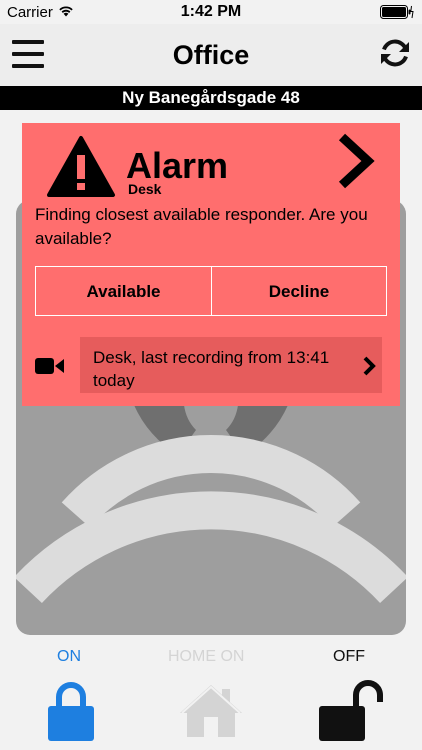 The width and height of the screenshot is (422, 750). Describe the element at coordinates (211, 369) in the screenshot. I see `recording-label: Desk, last recording from 13:41 today` at that location.